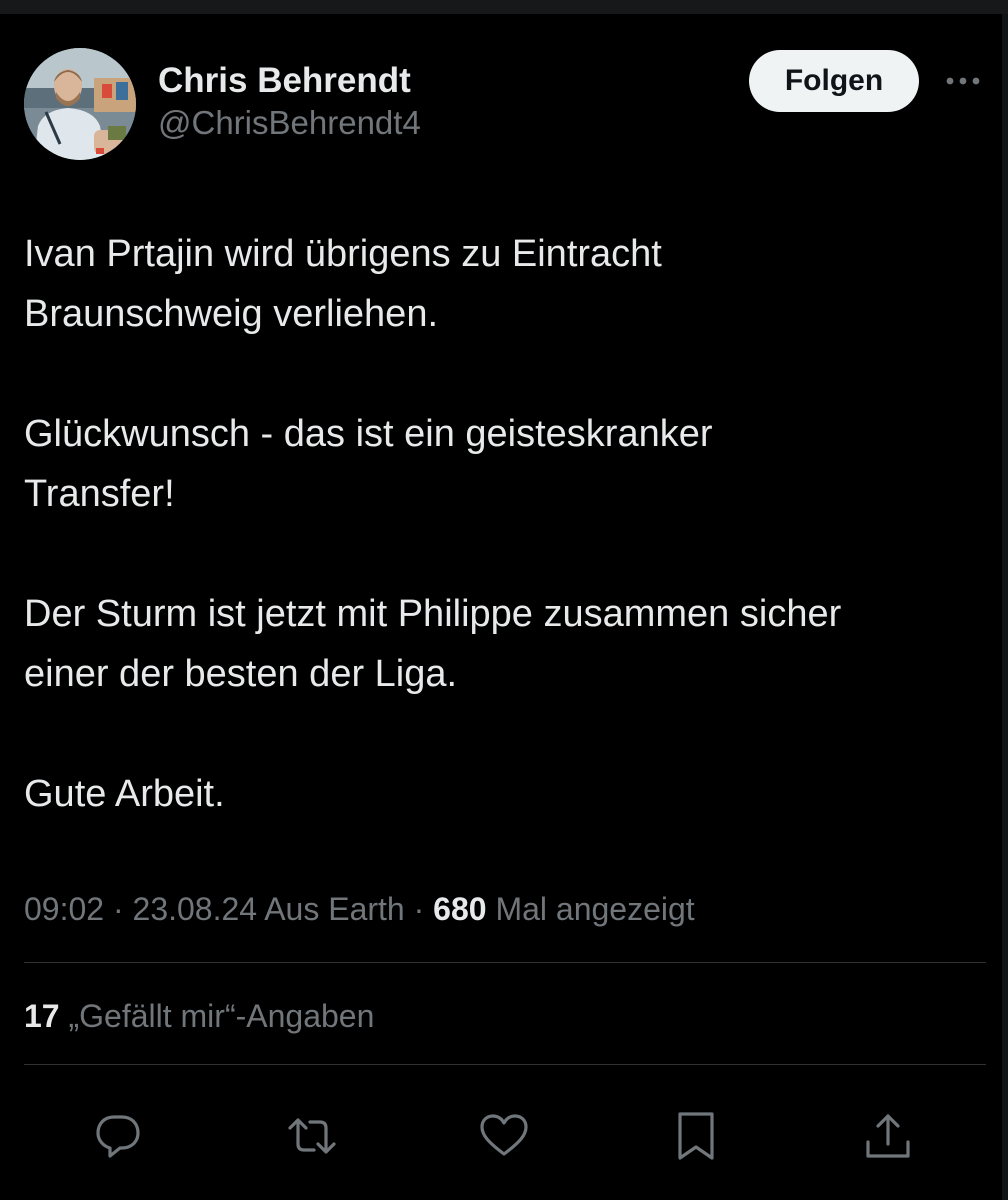  I want to click on author-info: Chris Behrendt @ChrisBehrendt4, so click(289, 102).